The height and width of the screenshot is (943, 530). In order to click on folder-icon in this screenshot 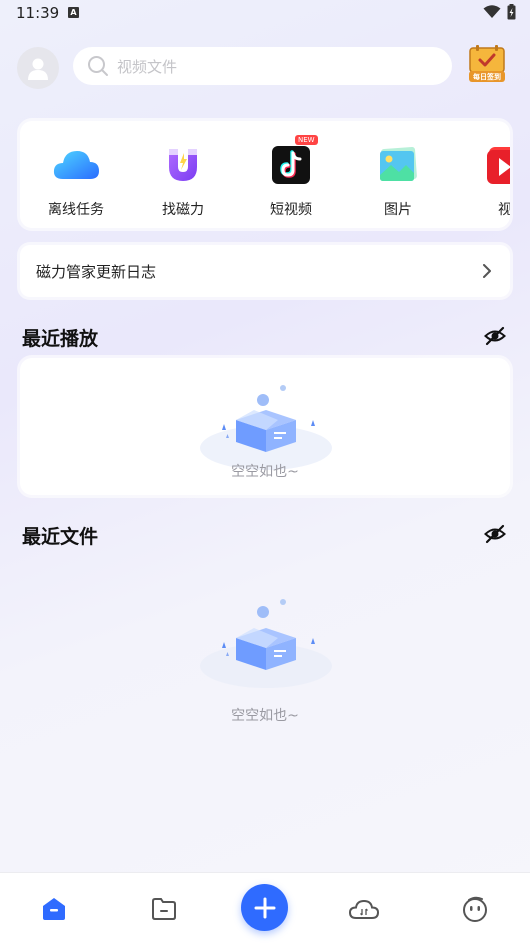, I will do `click(164, 909)`.